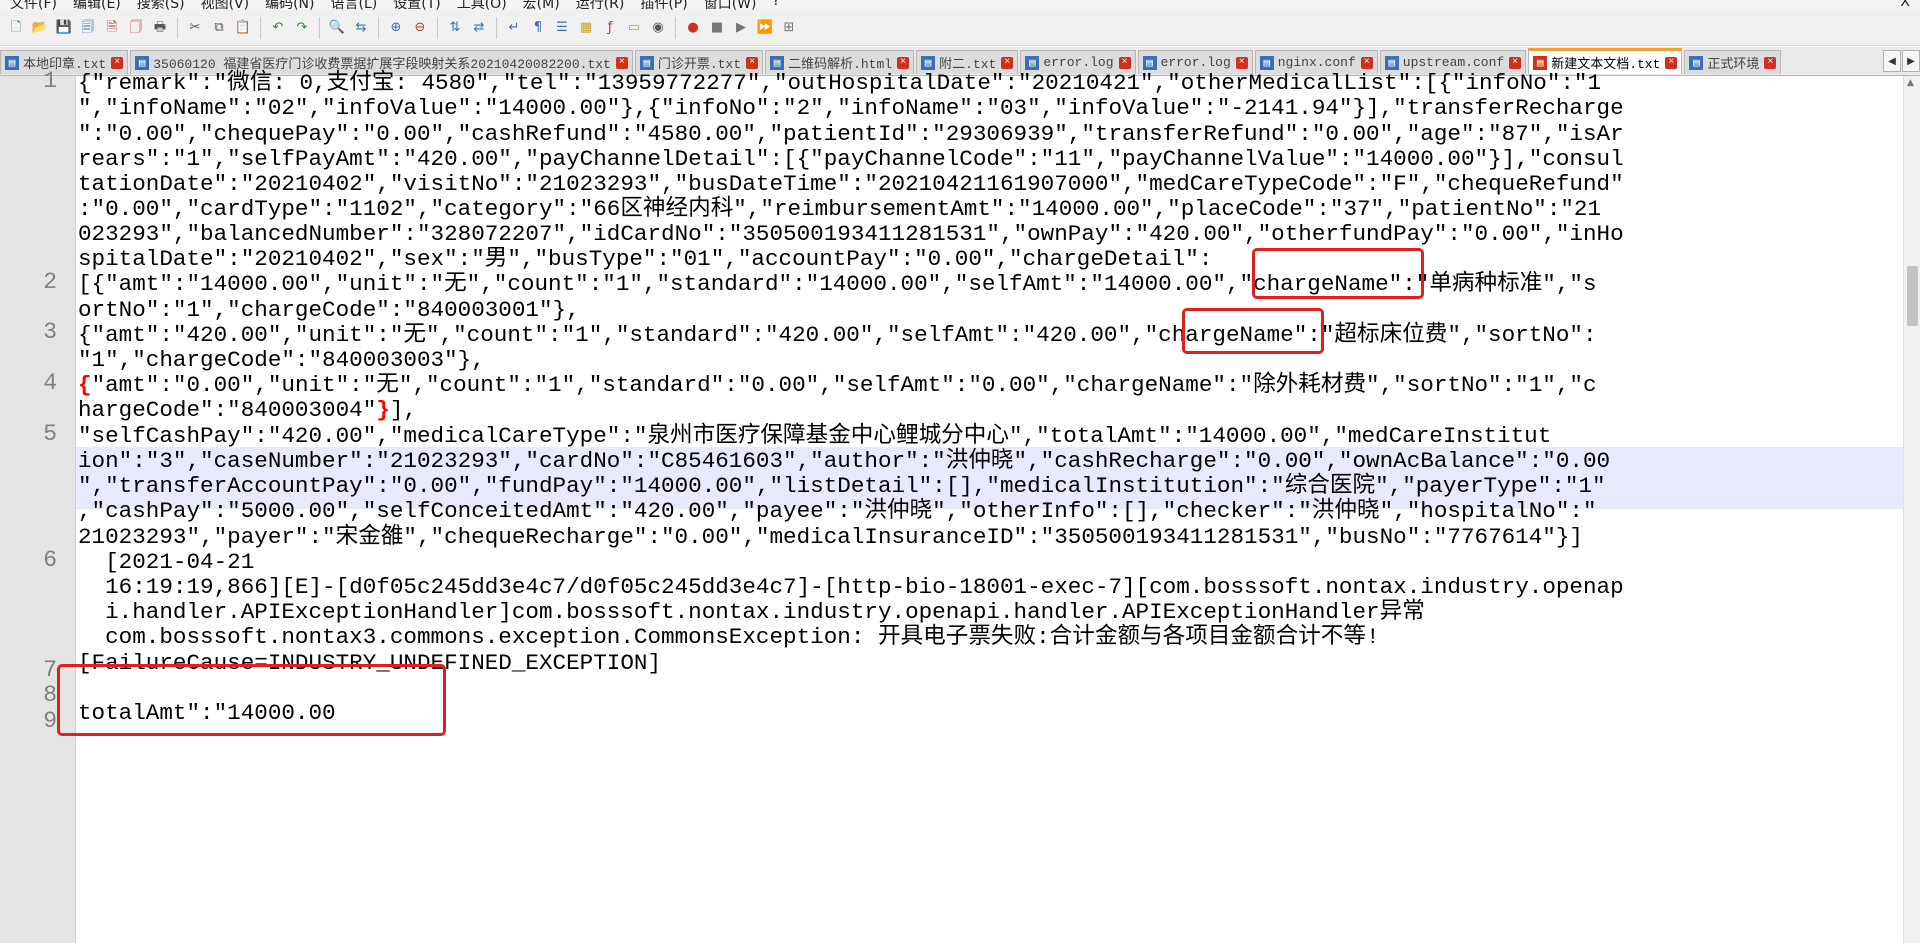  What do you see at coordinates (1911, 61) in the screenshot?
I see `tab-scroll-right-button: ▶` at bounding box center [1911, 61].